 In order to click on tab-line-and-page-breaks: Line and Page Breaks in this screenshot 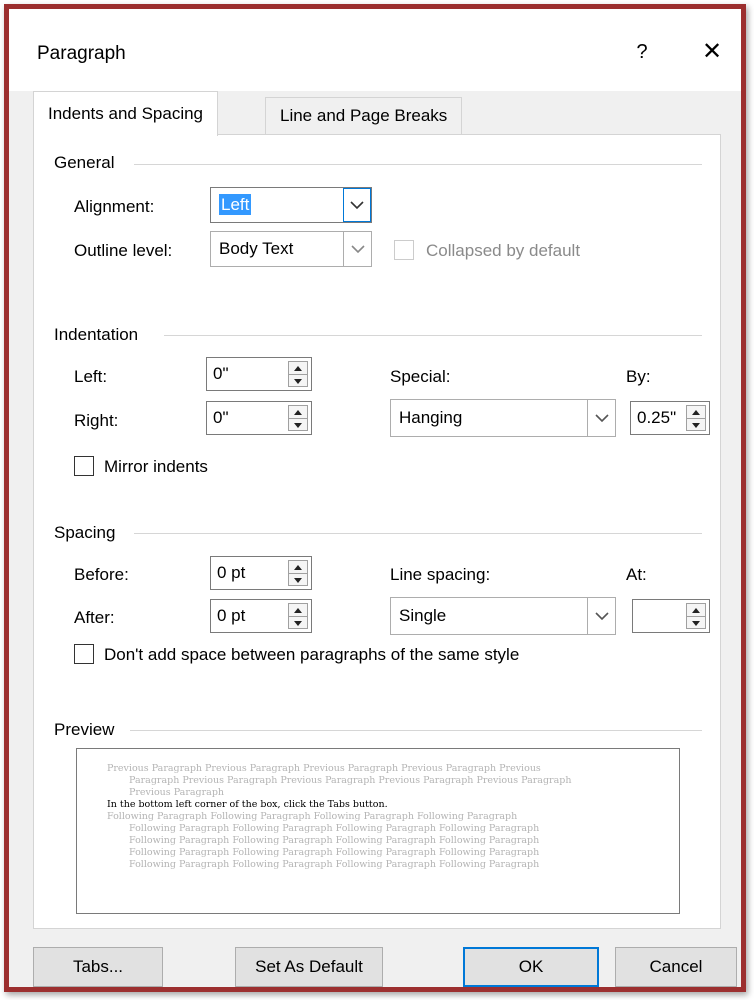, I will do `click(364, 116)`.